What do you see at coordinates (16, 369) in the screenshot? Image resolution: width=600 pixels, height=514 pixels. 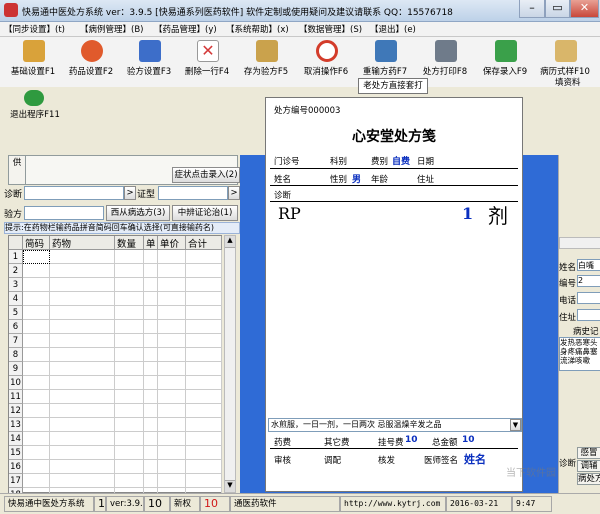 I see `row-number: 9` at bounding box center [16, 369].